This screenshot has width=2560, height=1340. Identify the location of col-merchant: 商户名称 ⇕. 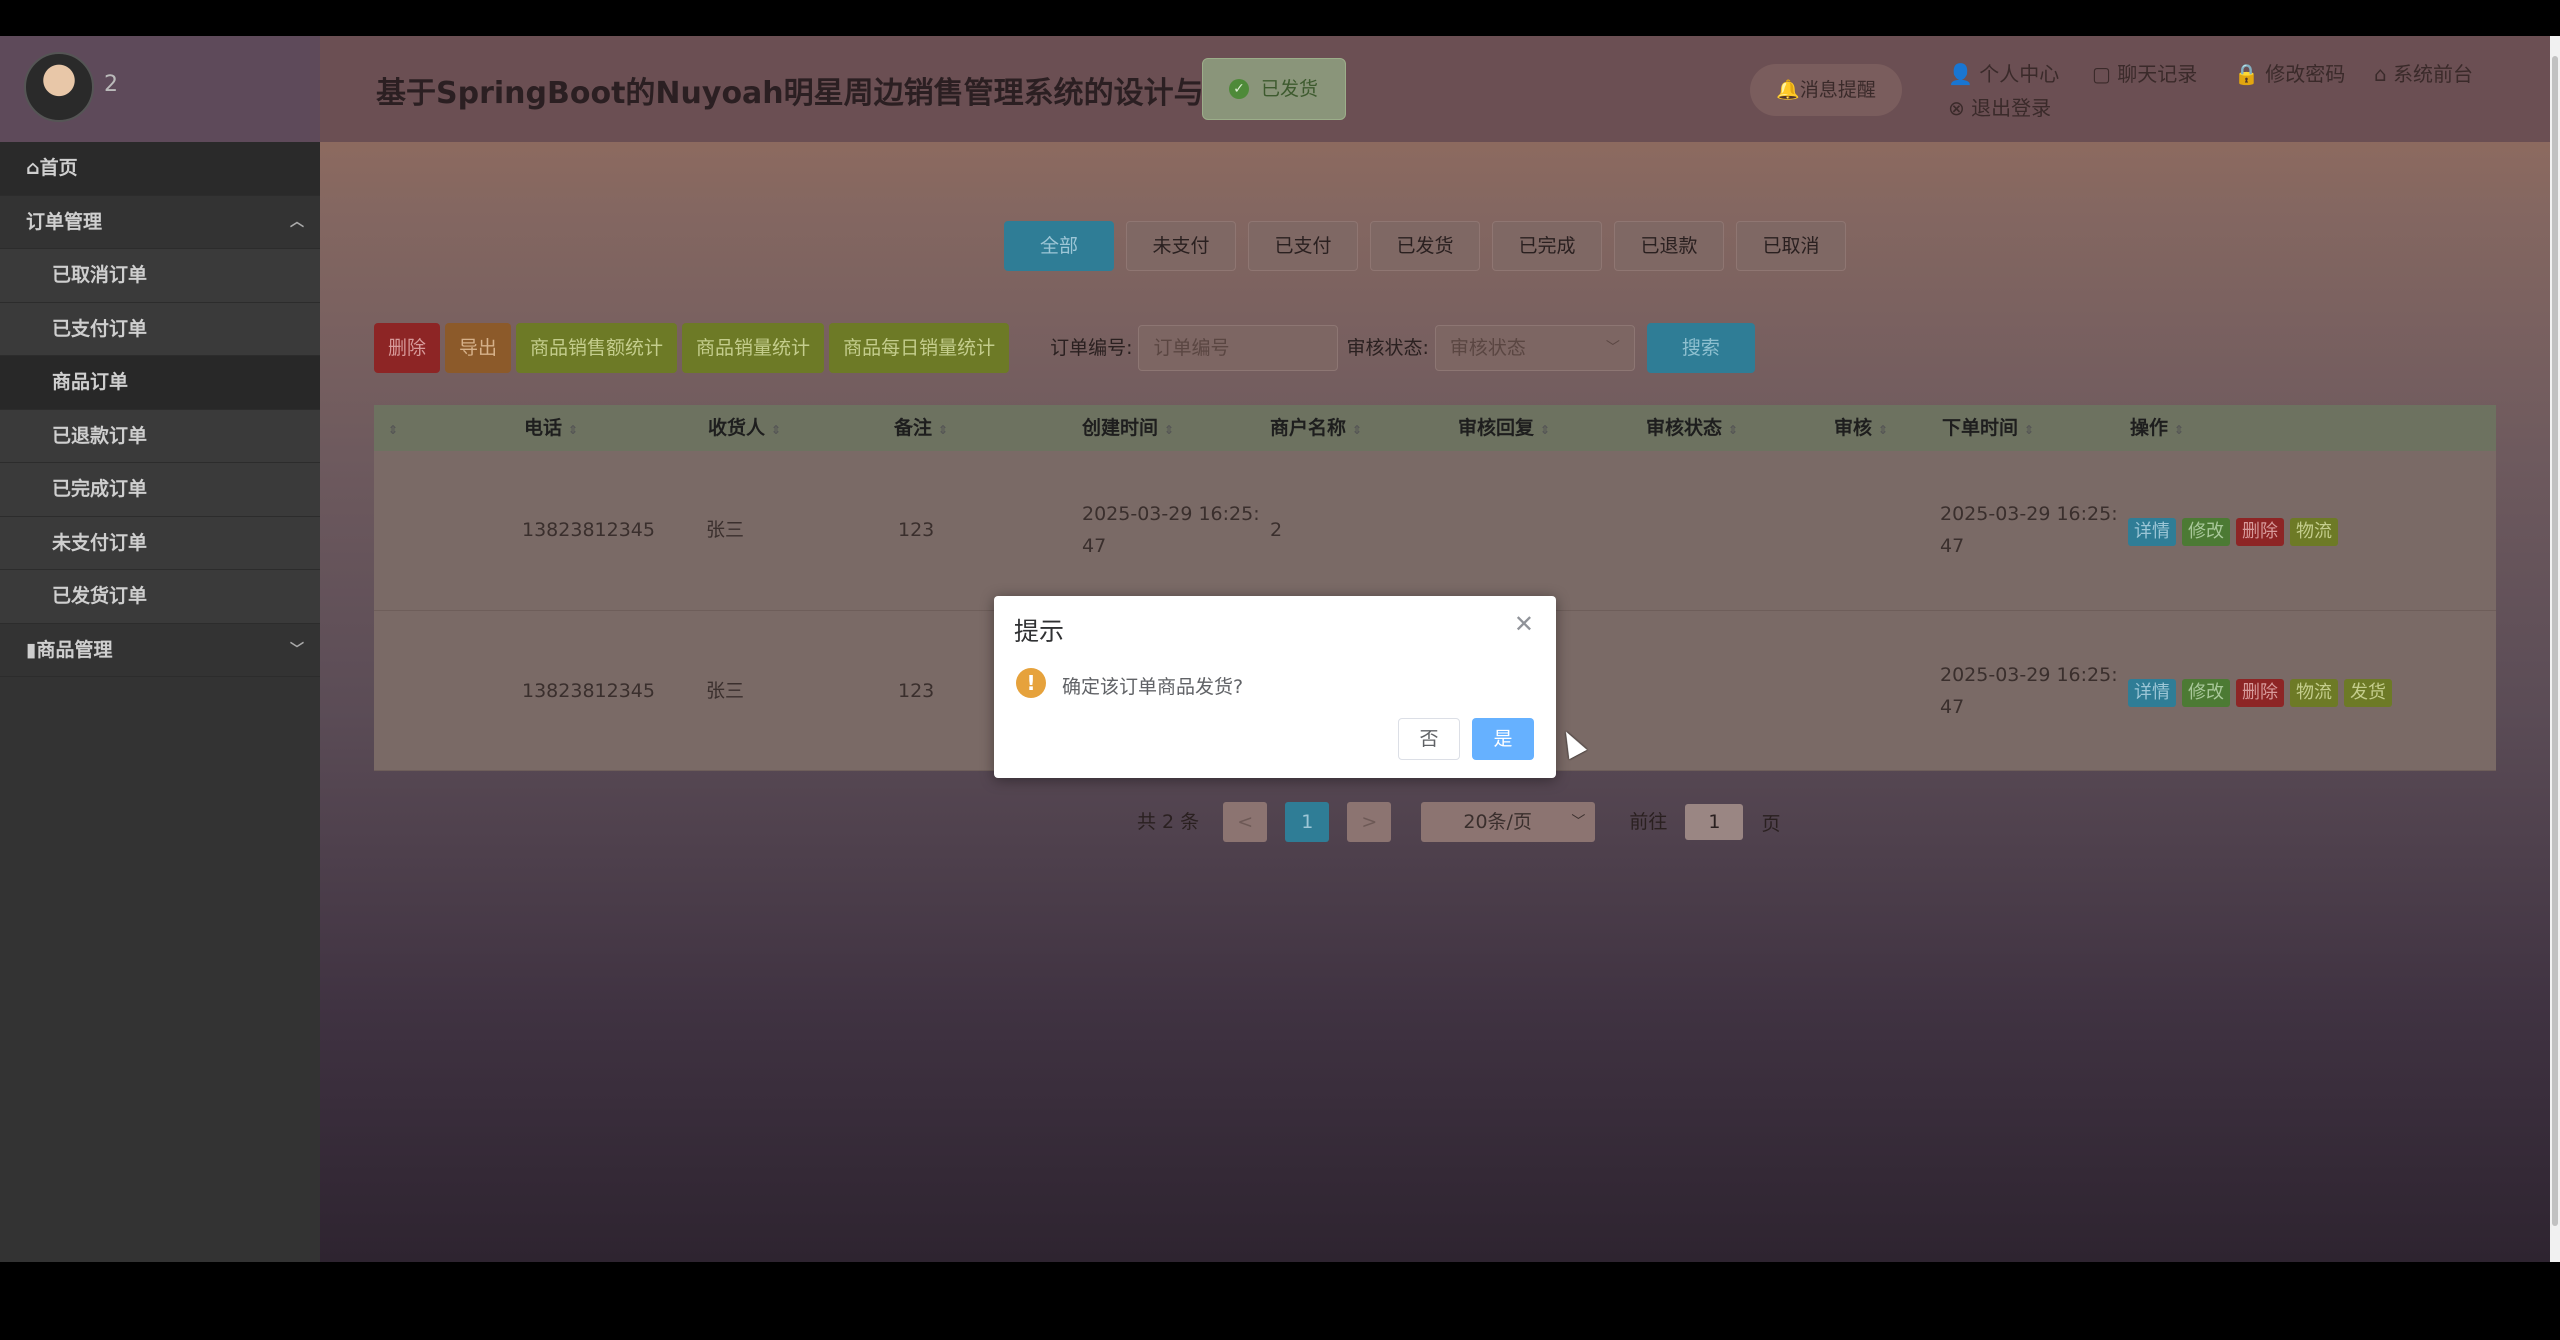
(1316, 428).